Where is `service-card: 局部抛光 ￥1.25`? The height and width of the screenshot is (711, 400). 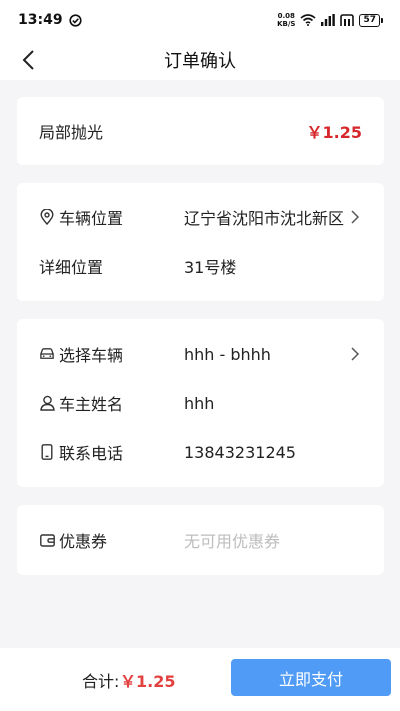 service-card: 局部抛光 ￥1.25 is located at coordinates (200, 131).